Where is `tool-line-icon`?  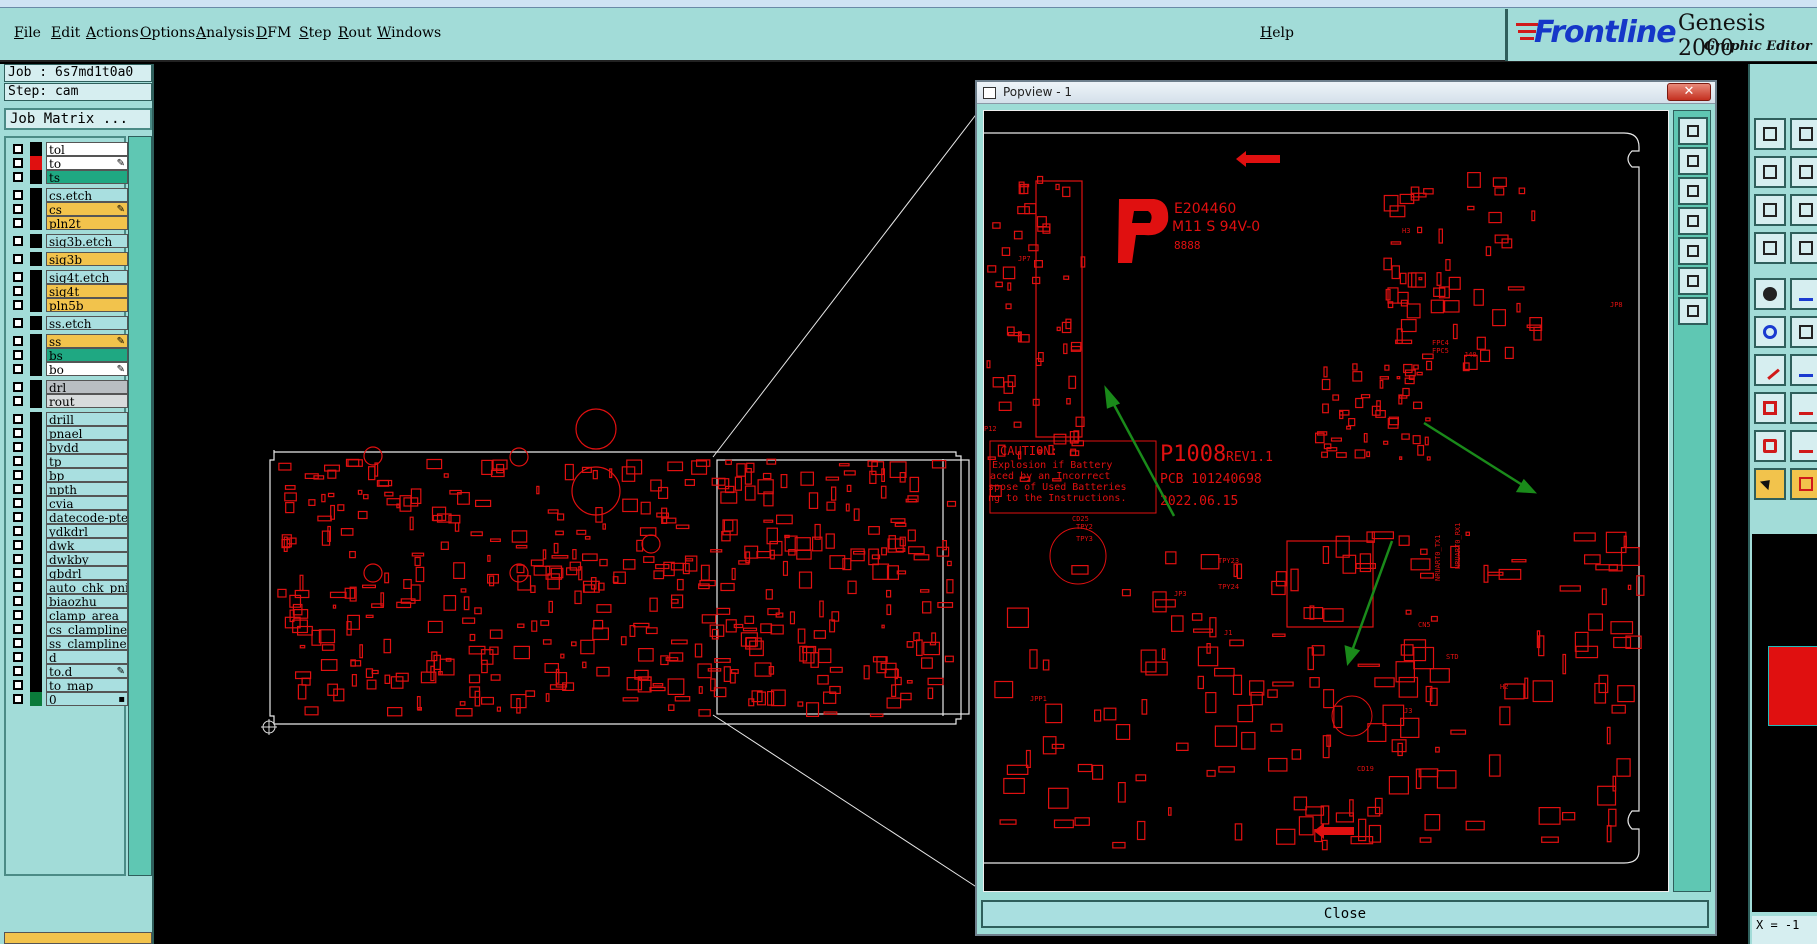
tool-line-icon is located at coordinates (1770, 370).